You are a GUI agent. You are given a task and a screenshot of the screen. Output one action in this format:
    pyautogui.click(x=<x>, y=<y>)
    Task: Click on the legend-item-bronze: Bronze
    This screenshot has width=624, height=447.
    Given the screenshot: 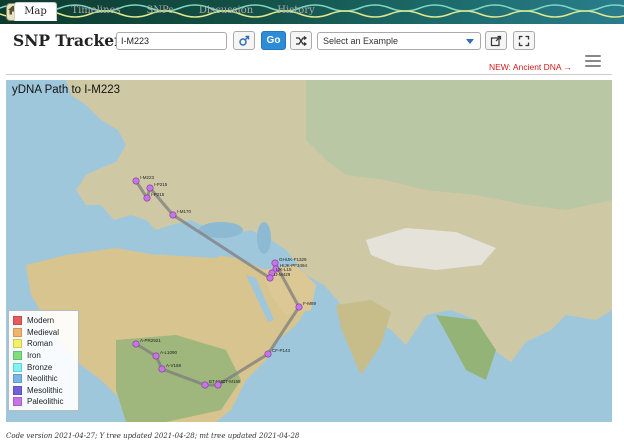 What is the action you would take?
    pyautogui.click(x=43, y=367)
    